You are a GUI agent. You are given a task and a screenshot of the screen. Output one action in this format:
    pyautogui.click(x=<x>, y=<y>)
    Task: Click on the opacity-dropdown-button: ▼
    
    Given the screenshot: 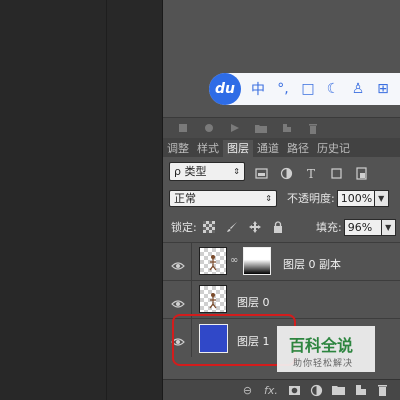 What is the action you would take?
    pyautogui.click(x=381, y=198)
    